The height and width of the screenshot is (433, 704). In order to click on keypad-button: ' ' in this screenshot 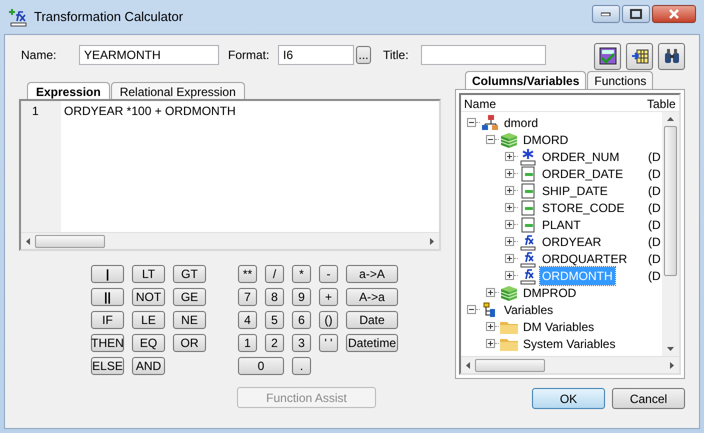, I will do `click(328, 343)`.